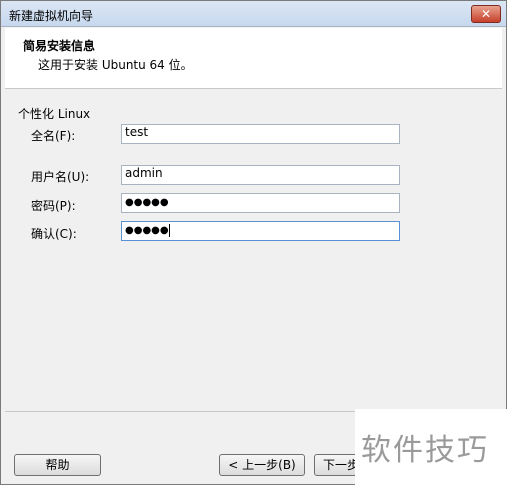 Image resolution: width=507 pixels, height=486 pixels. What do you see at coordinates (60, 177) in the screenshot?
I see `username-label: 用户名(U):` at bounding box center [60, 177].